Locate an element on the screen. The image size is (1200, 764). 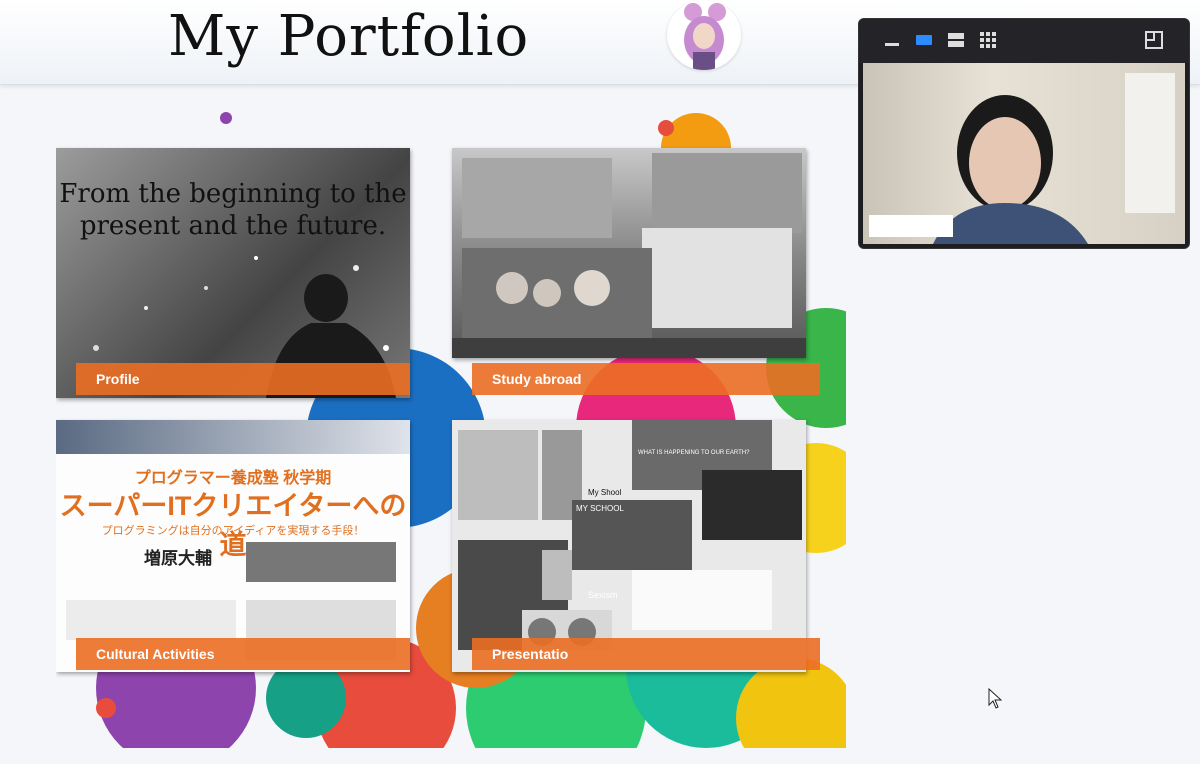
tile-label-presentation: Presentatio is located at coordinates (646, 654).